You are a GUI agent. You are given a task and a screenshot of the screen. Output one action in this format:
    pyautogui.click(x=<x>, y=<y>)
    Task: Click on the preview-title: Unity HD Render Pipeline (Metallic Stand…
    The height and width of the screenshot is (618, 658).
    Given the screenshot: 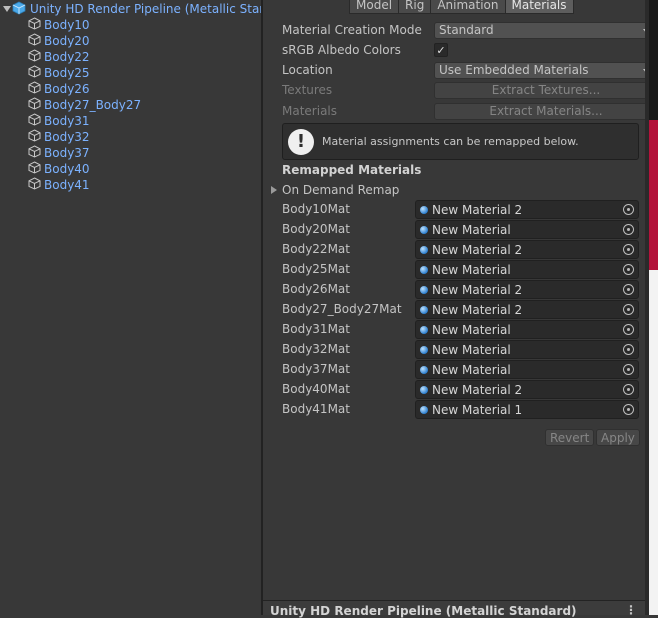 What is the action you would take?
    pyautogui.click(x=423, y=611)
    